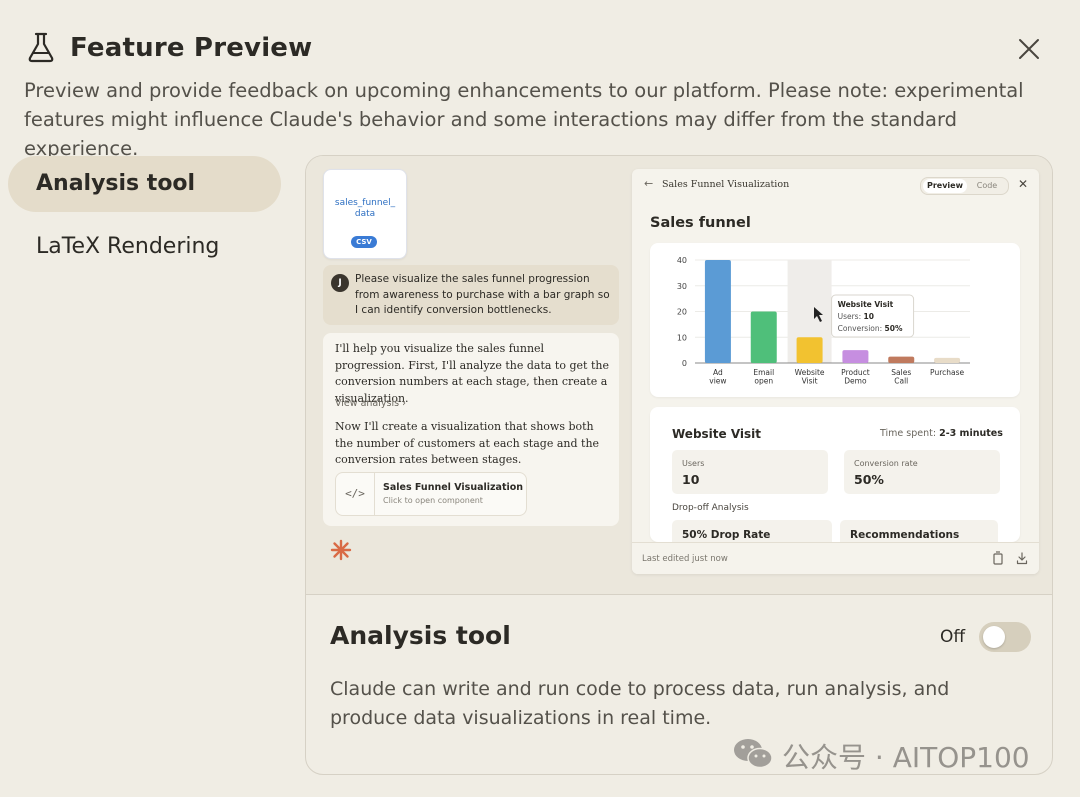 Image resolution: width=1080 pixels, height=797 pixels. Describe the element at coordinates (866, 304) in the screenshot. I see `tooltip-title: Website Visit` at that location.